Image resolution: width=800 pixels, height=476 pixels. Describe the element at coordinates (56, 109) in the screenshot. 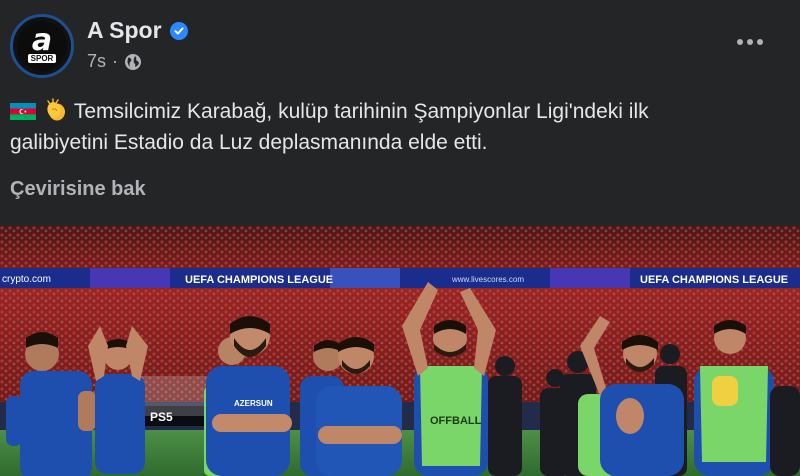

I see `clapping-hands-icon` at that location.